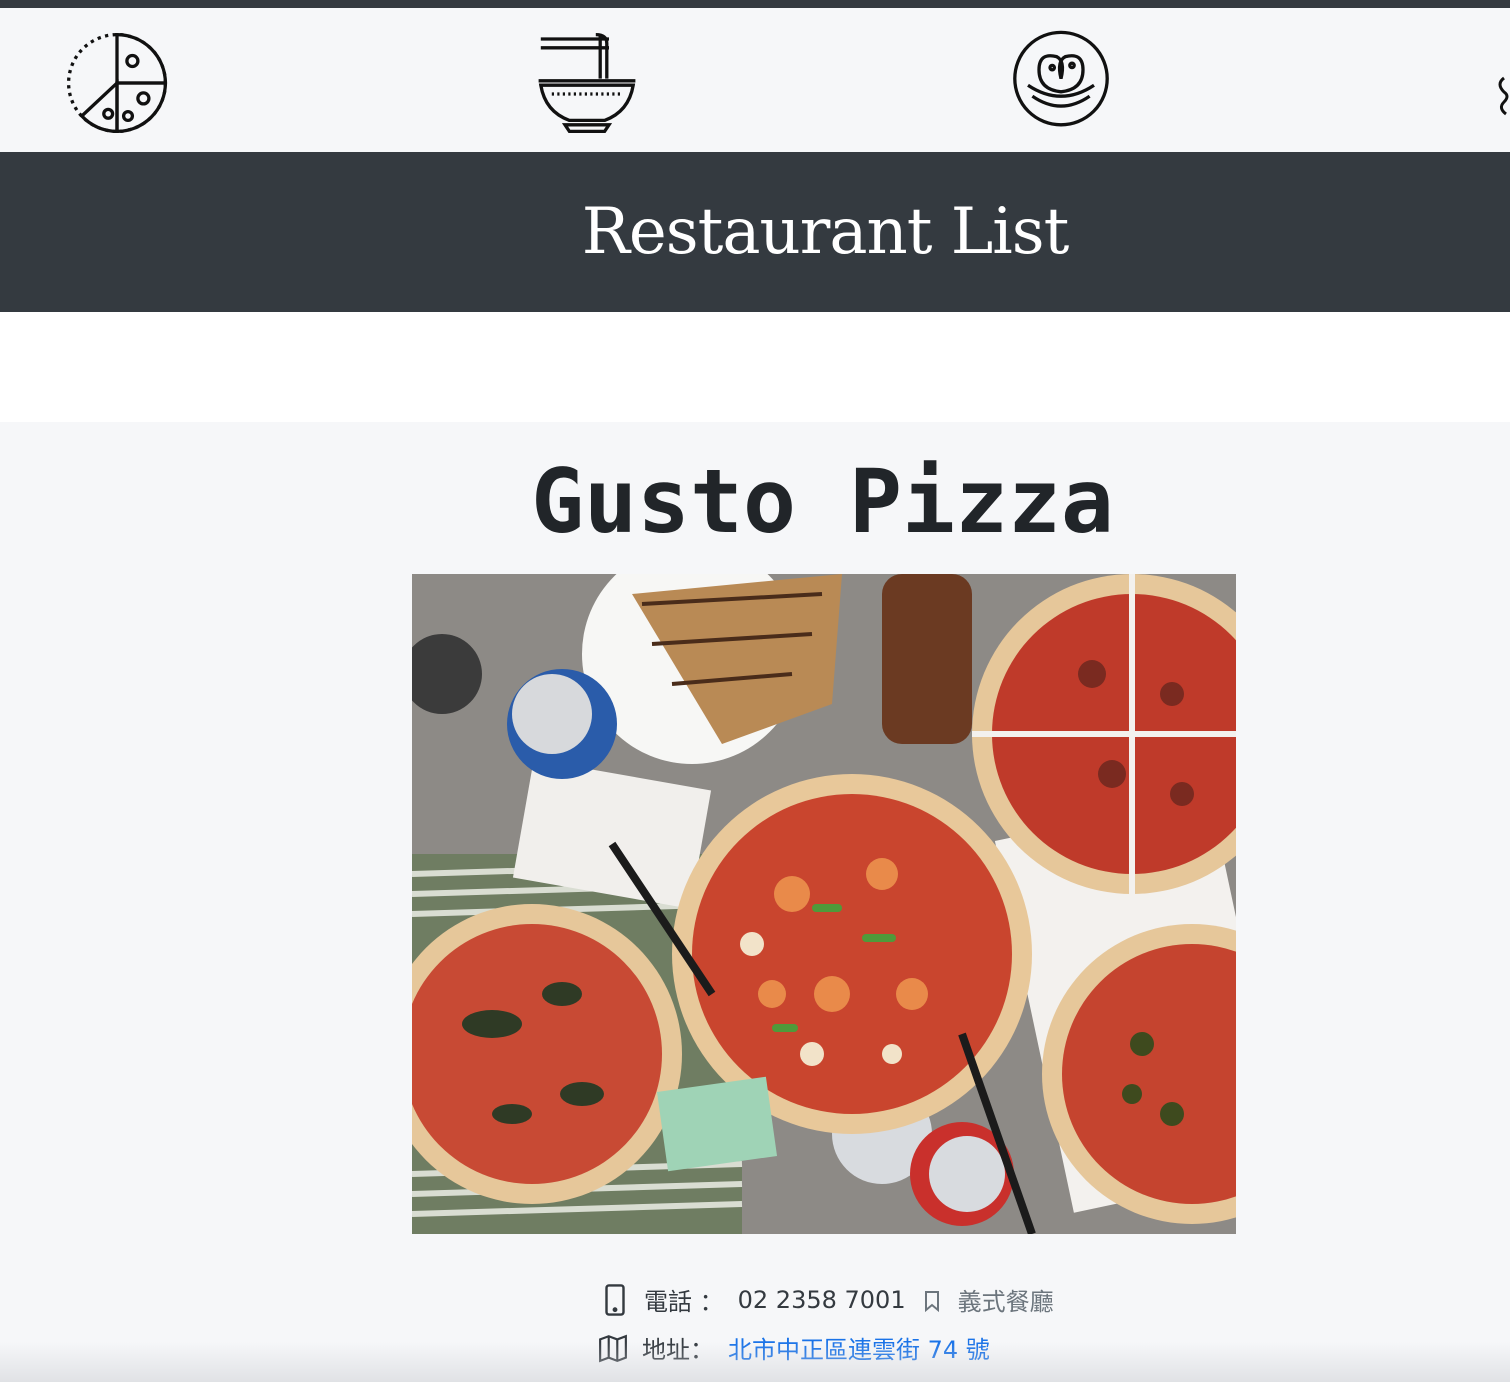 The width and height of the screenshot is (1510, 1382). What do you see at coordinates (825, 232) in the screenshot?
I see `page-title: Restaurant List` at bounding box center [825, 232].